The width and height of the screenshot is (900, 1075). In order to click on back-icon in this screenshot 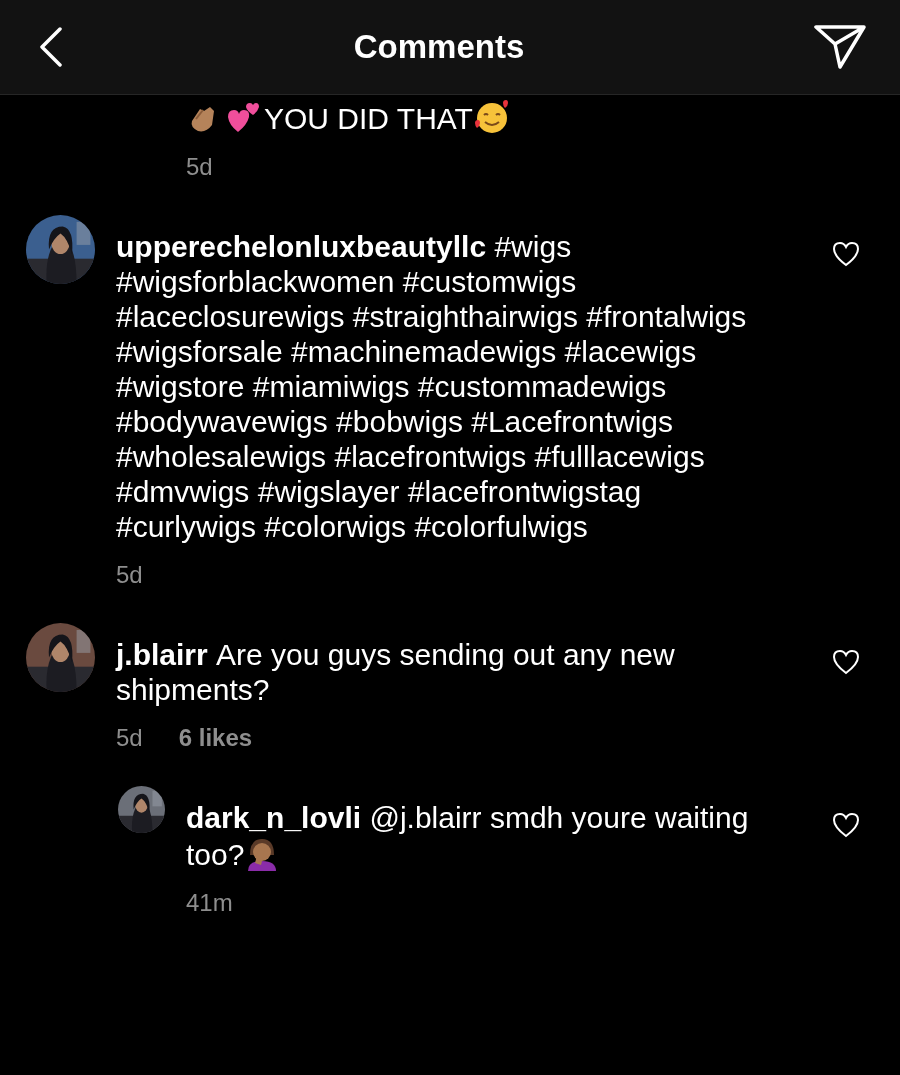, I will do `click(51, 47)`.